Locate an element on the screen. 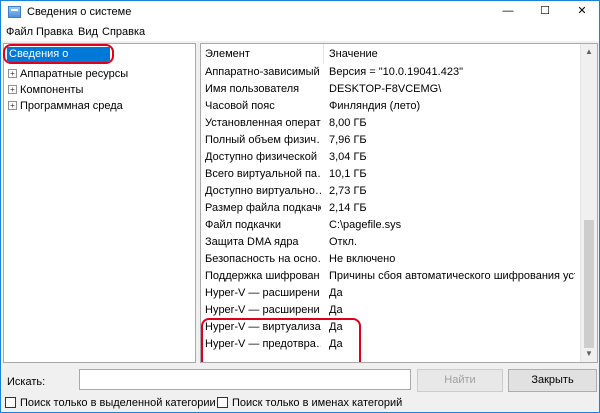  menu-file: Файл is located at coordinates (19, 32).